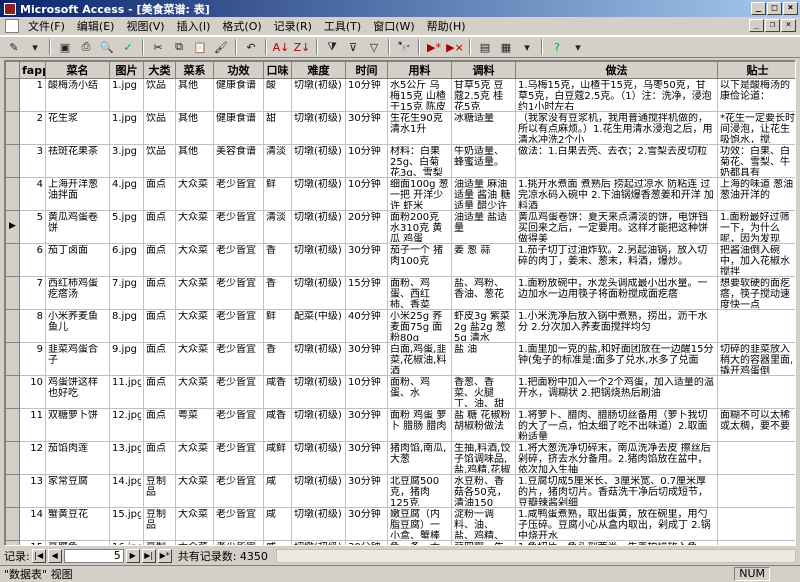 The width and height of the screenshot is (800, 582). Describe the element at coordinates (483, 227) in the screenshot. I see `table-cell: 油适量 盐适量` at that location.